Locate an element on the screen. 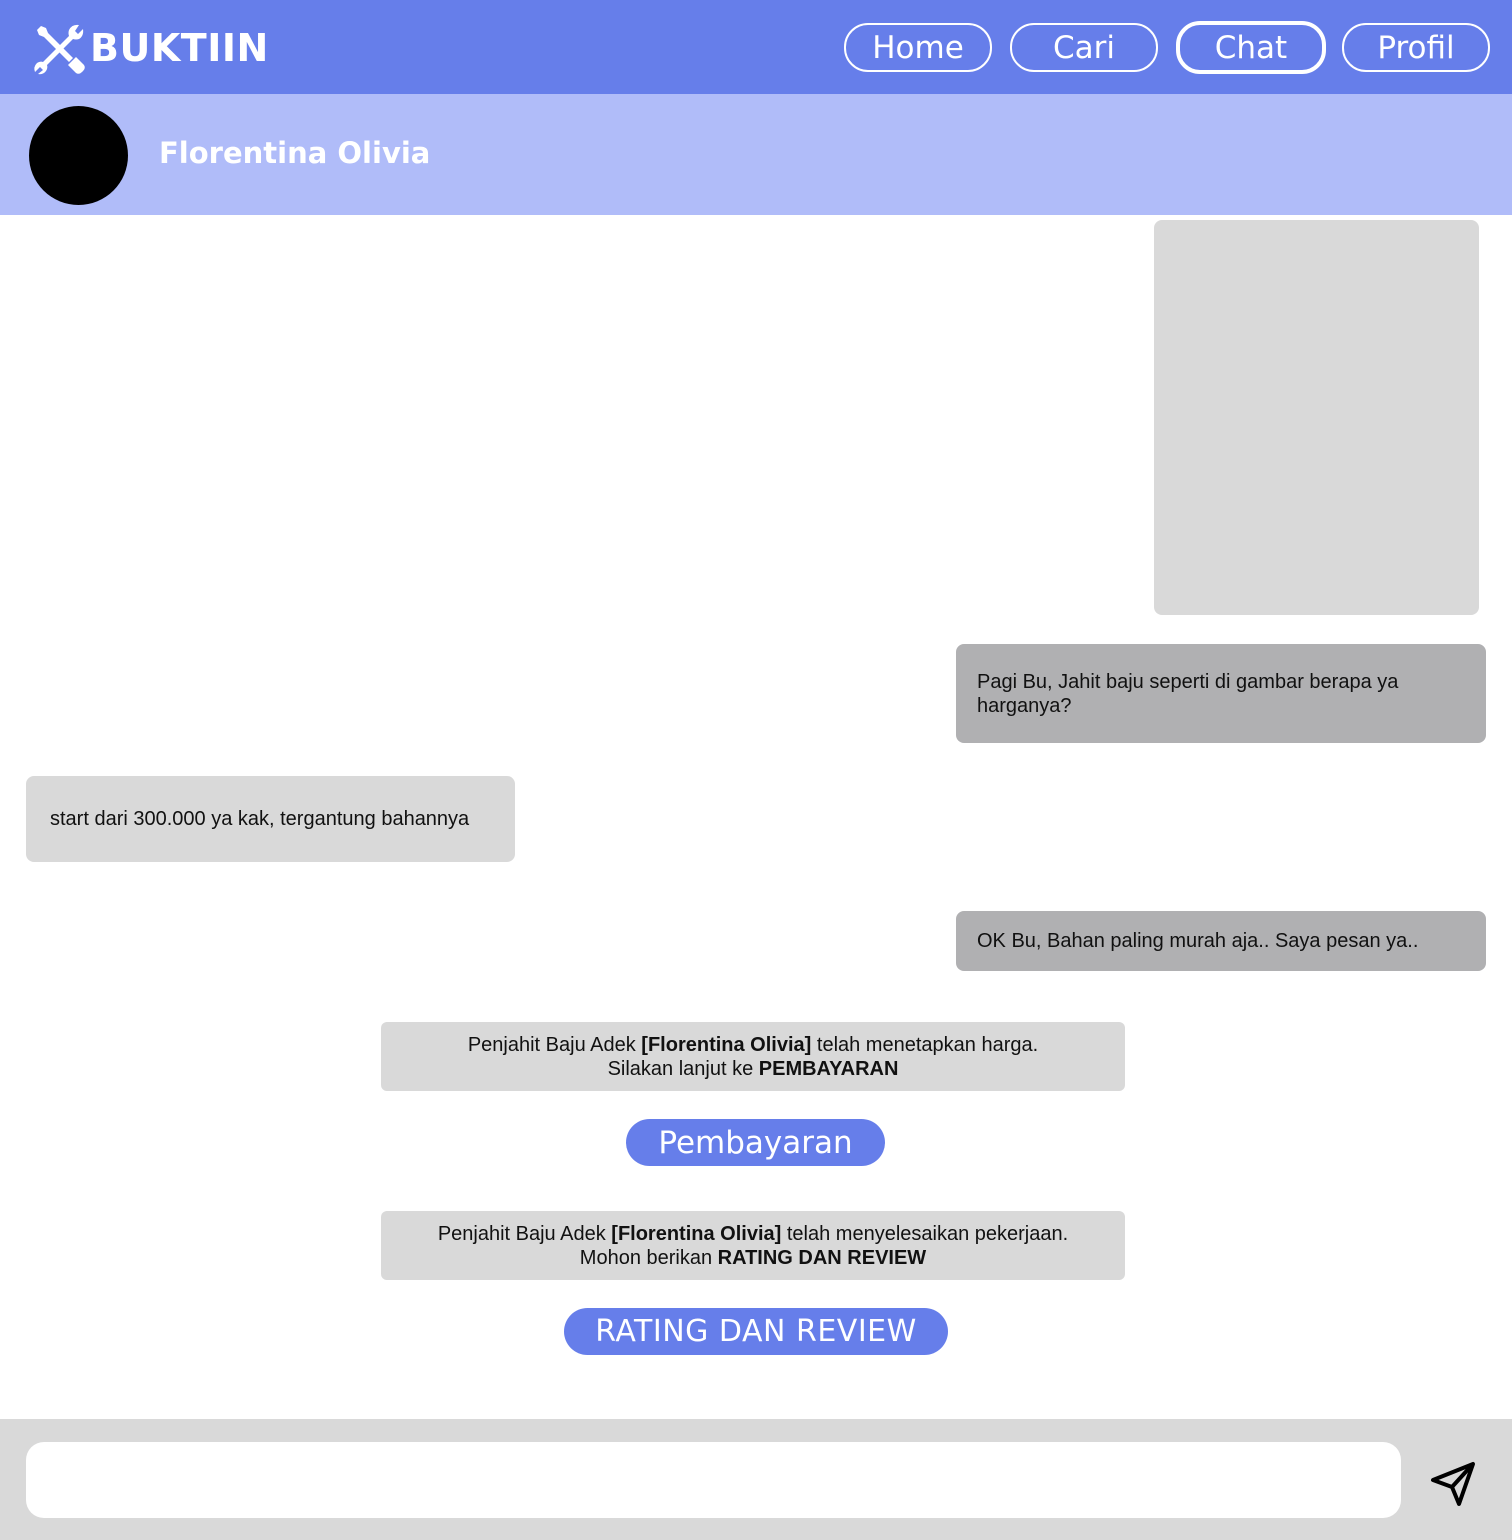 The height and width of the screenshot is (1540, 1512). nav-chat-label: Chat is located at coordinates (1251, 47).